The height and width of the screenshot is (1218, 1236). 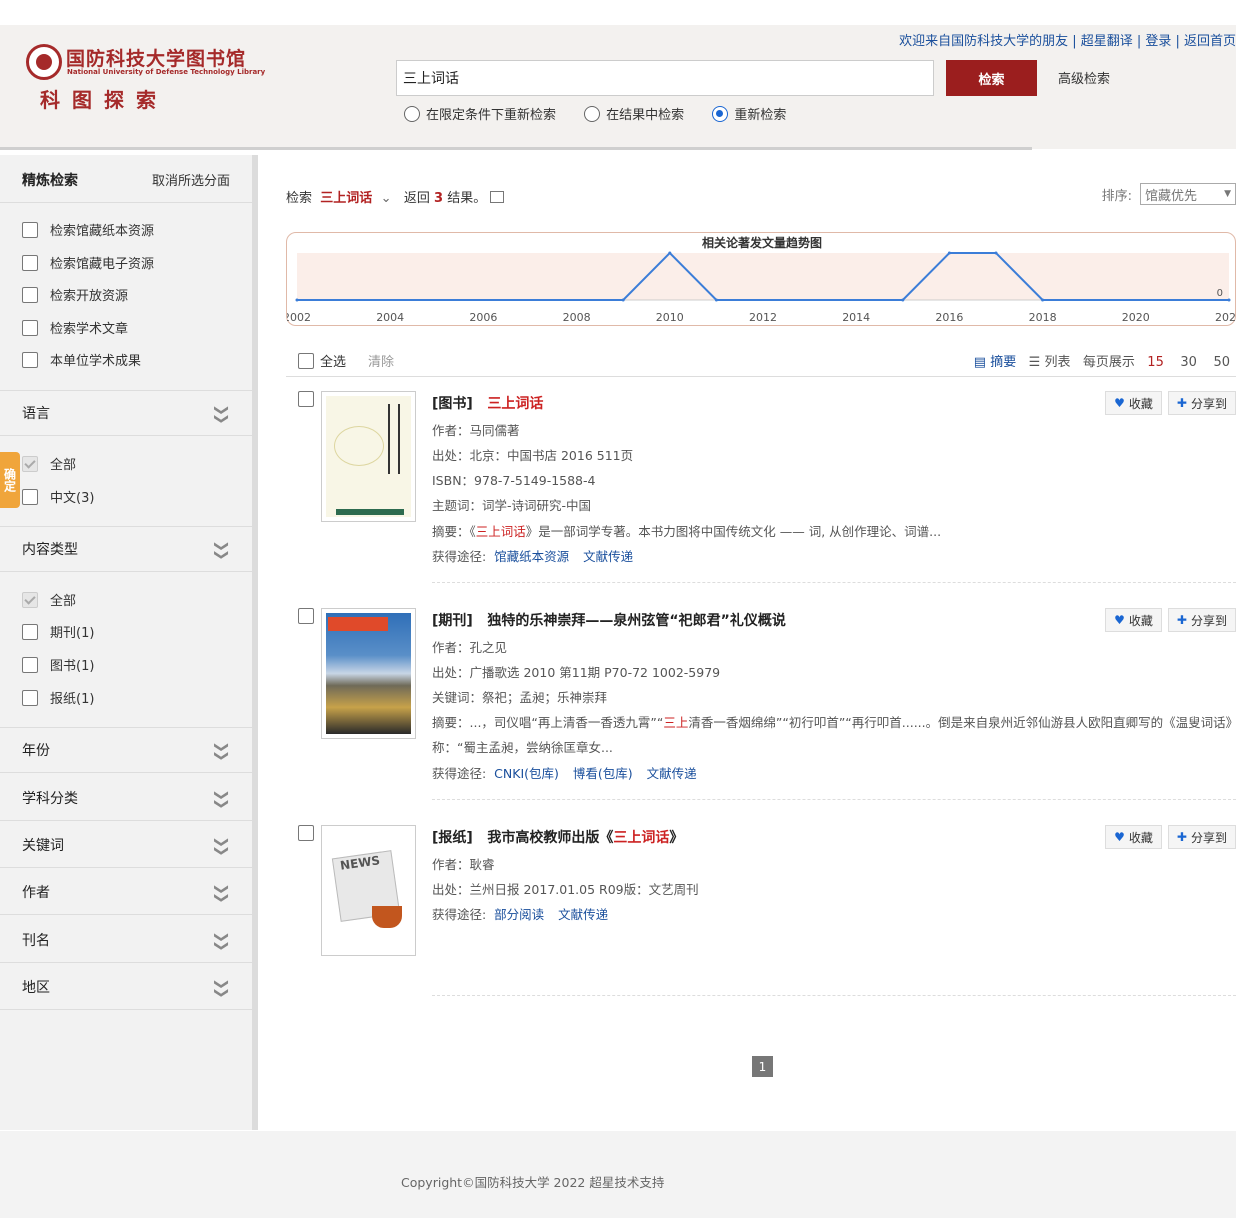 What do you see at coordinates (75, 327) in the screenshot?
I see `resource-articles: 检索学术文章` at bounding box center [75, 327].